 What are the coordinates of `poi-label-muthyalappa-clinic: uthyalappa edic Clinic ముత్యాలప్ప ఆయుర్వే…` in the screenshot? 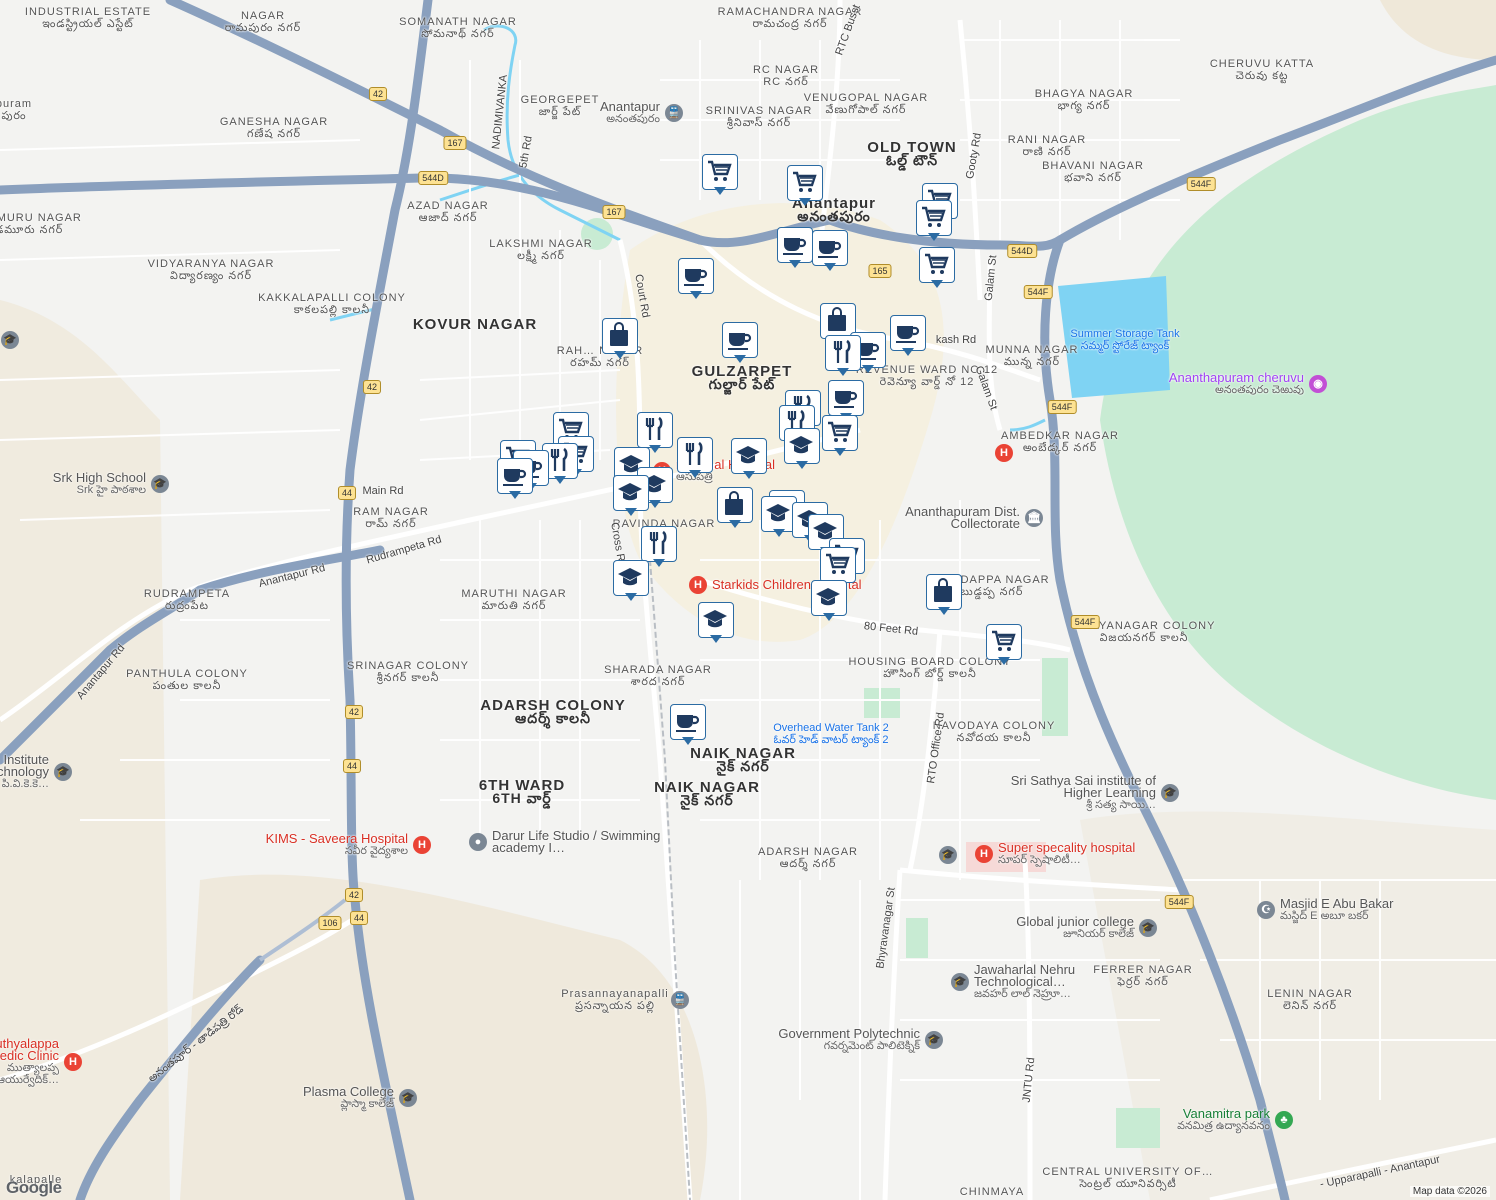 It's located at (29, 1061).